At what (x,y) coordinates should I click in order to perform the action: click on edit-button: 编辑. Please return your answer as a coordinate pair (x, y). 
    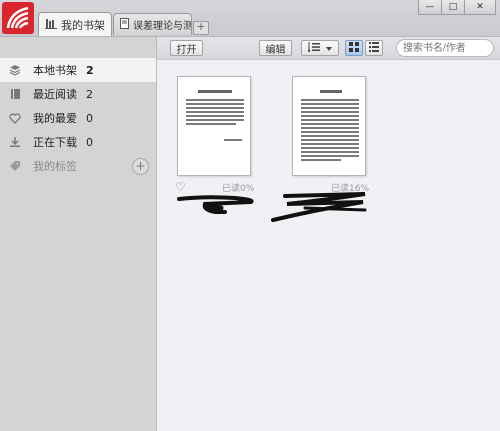
    Looking at the image, I should click on (275, 48).